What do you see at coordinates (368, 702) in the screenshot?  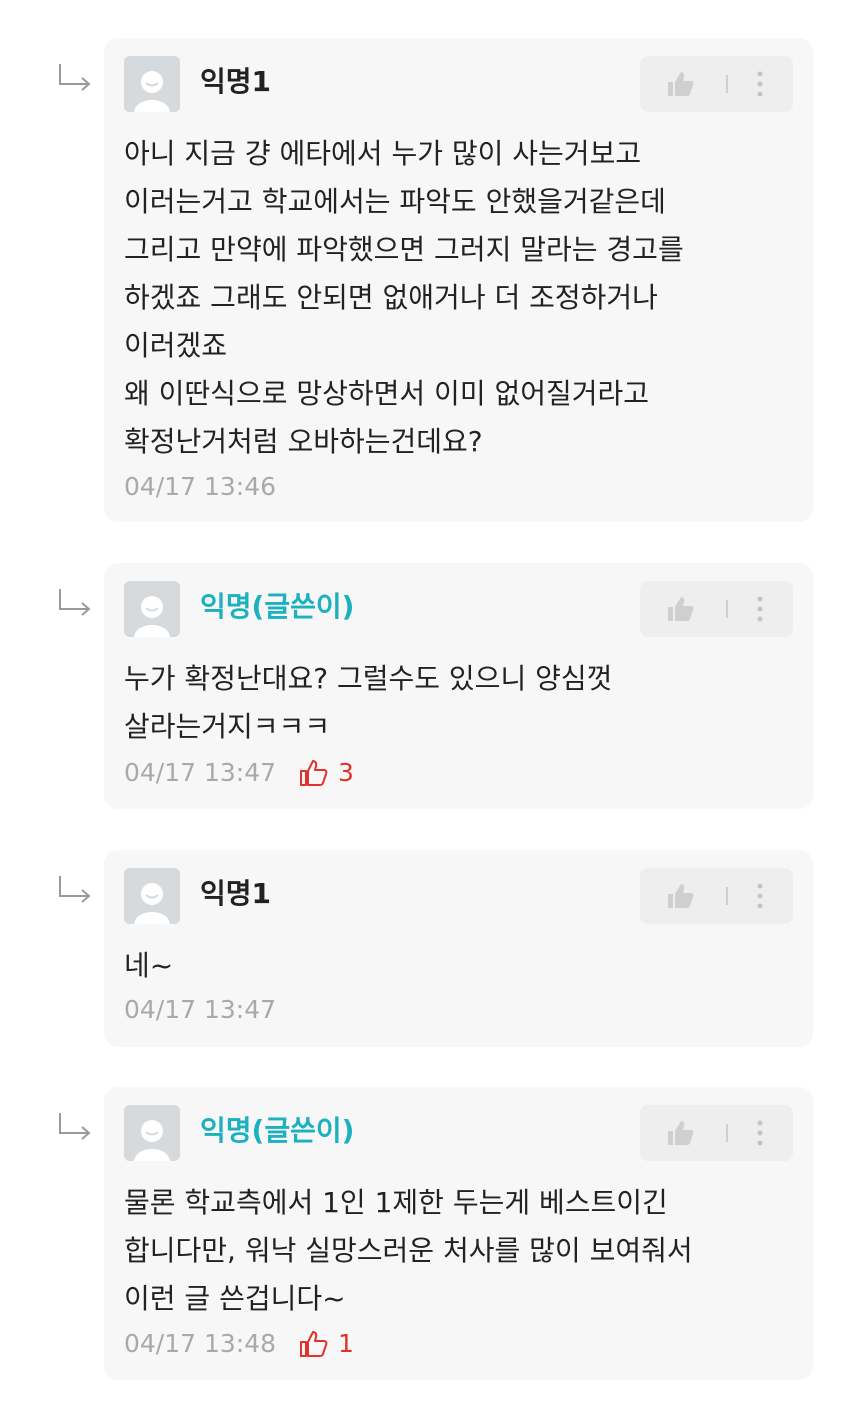 I see `comment-text: 누가 확정난대요? 그럴수도 있으니 양심껏 살라는거지ㅋㅋㅋ` at bounding box center [368, 702].